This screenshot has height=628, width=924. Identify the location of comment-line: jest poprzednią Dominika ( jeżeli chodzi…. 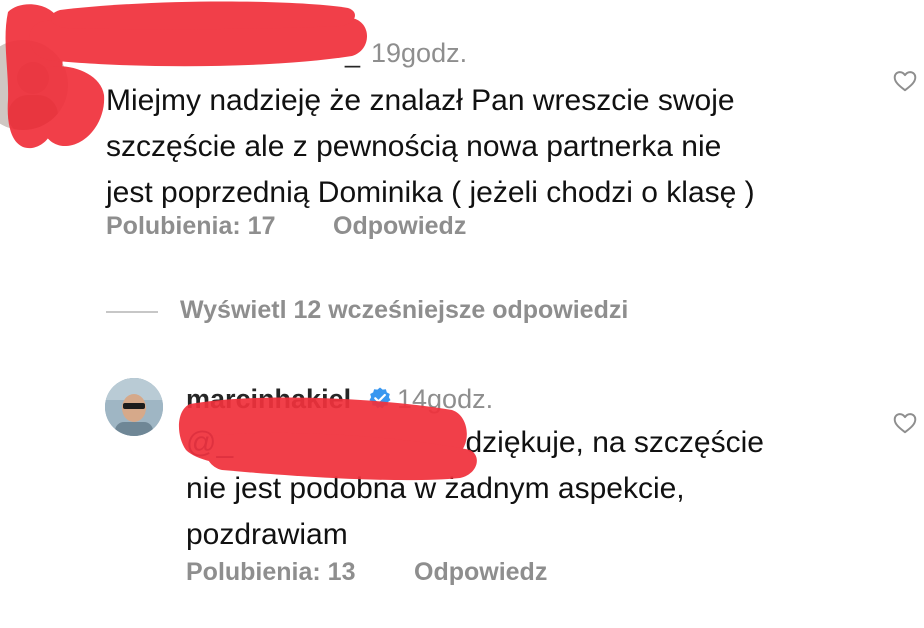
(430, 192).